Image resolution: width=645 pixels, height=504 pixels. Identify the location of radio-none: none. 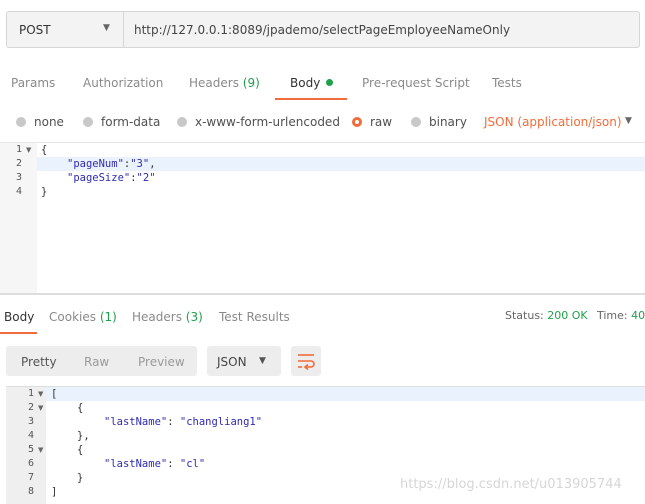
(40, 122).